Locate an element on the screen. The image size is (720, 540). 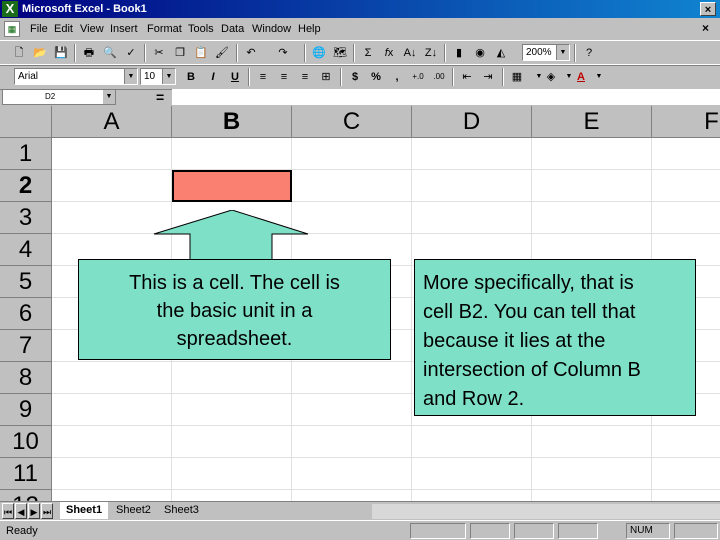
paste-icon: 📋 is located at coordinates (201, 53).